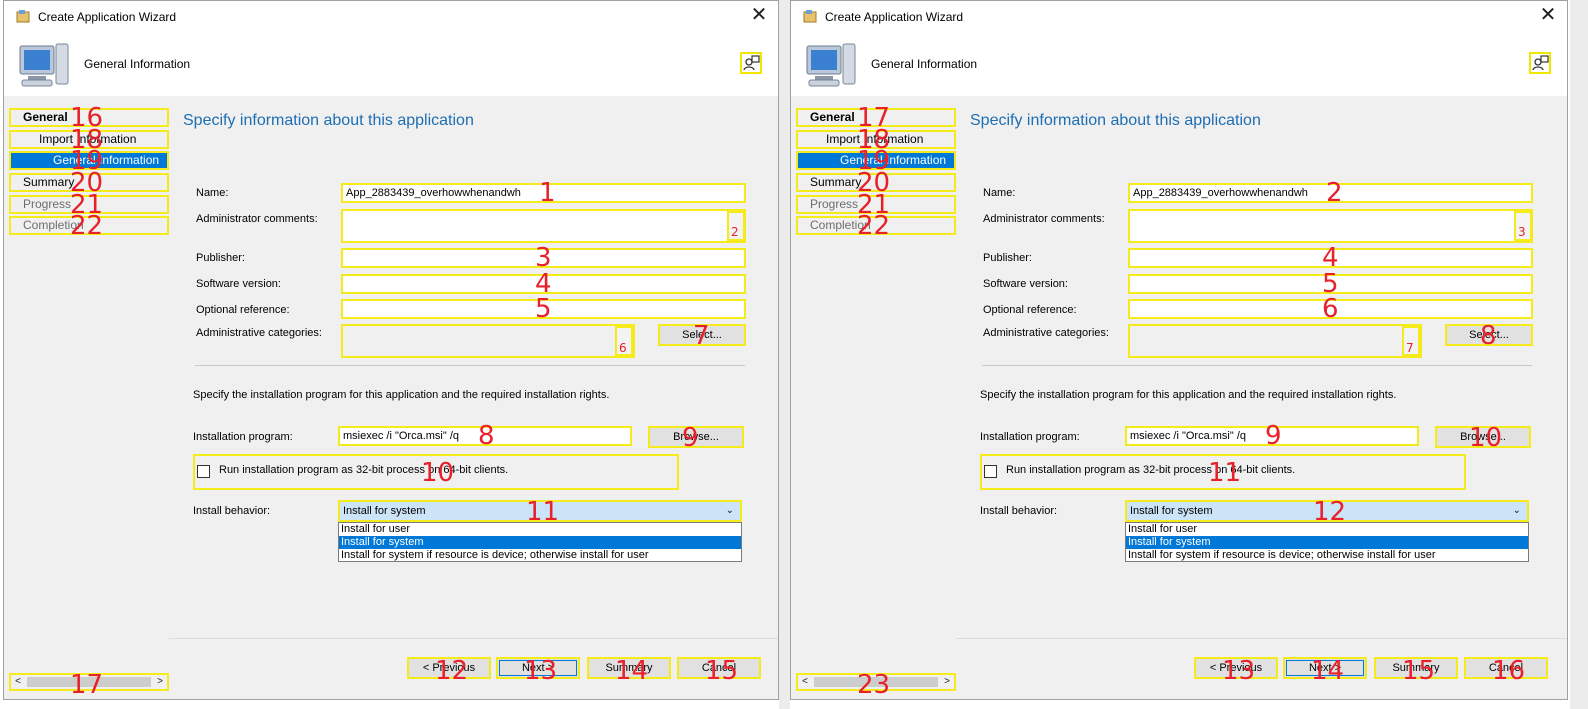  I want to click on install-behavior-value: Install for system, so click(384, 511).